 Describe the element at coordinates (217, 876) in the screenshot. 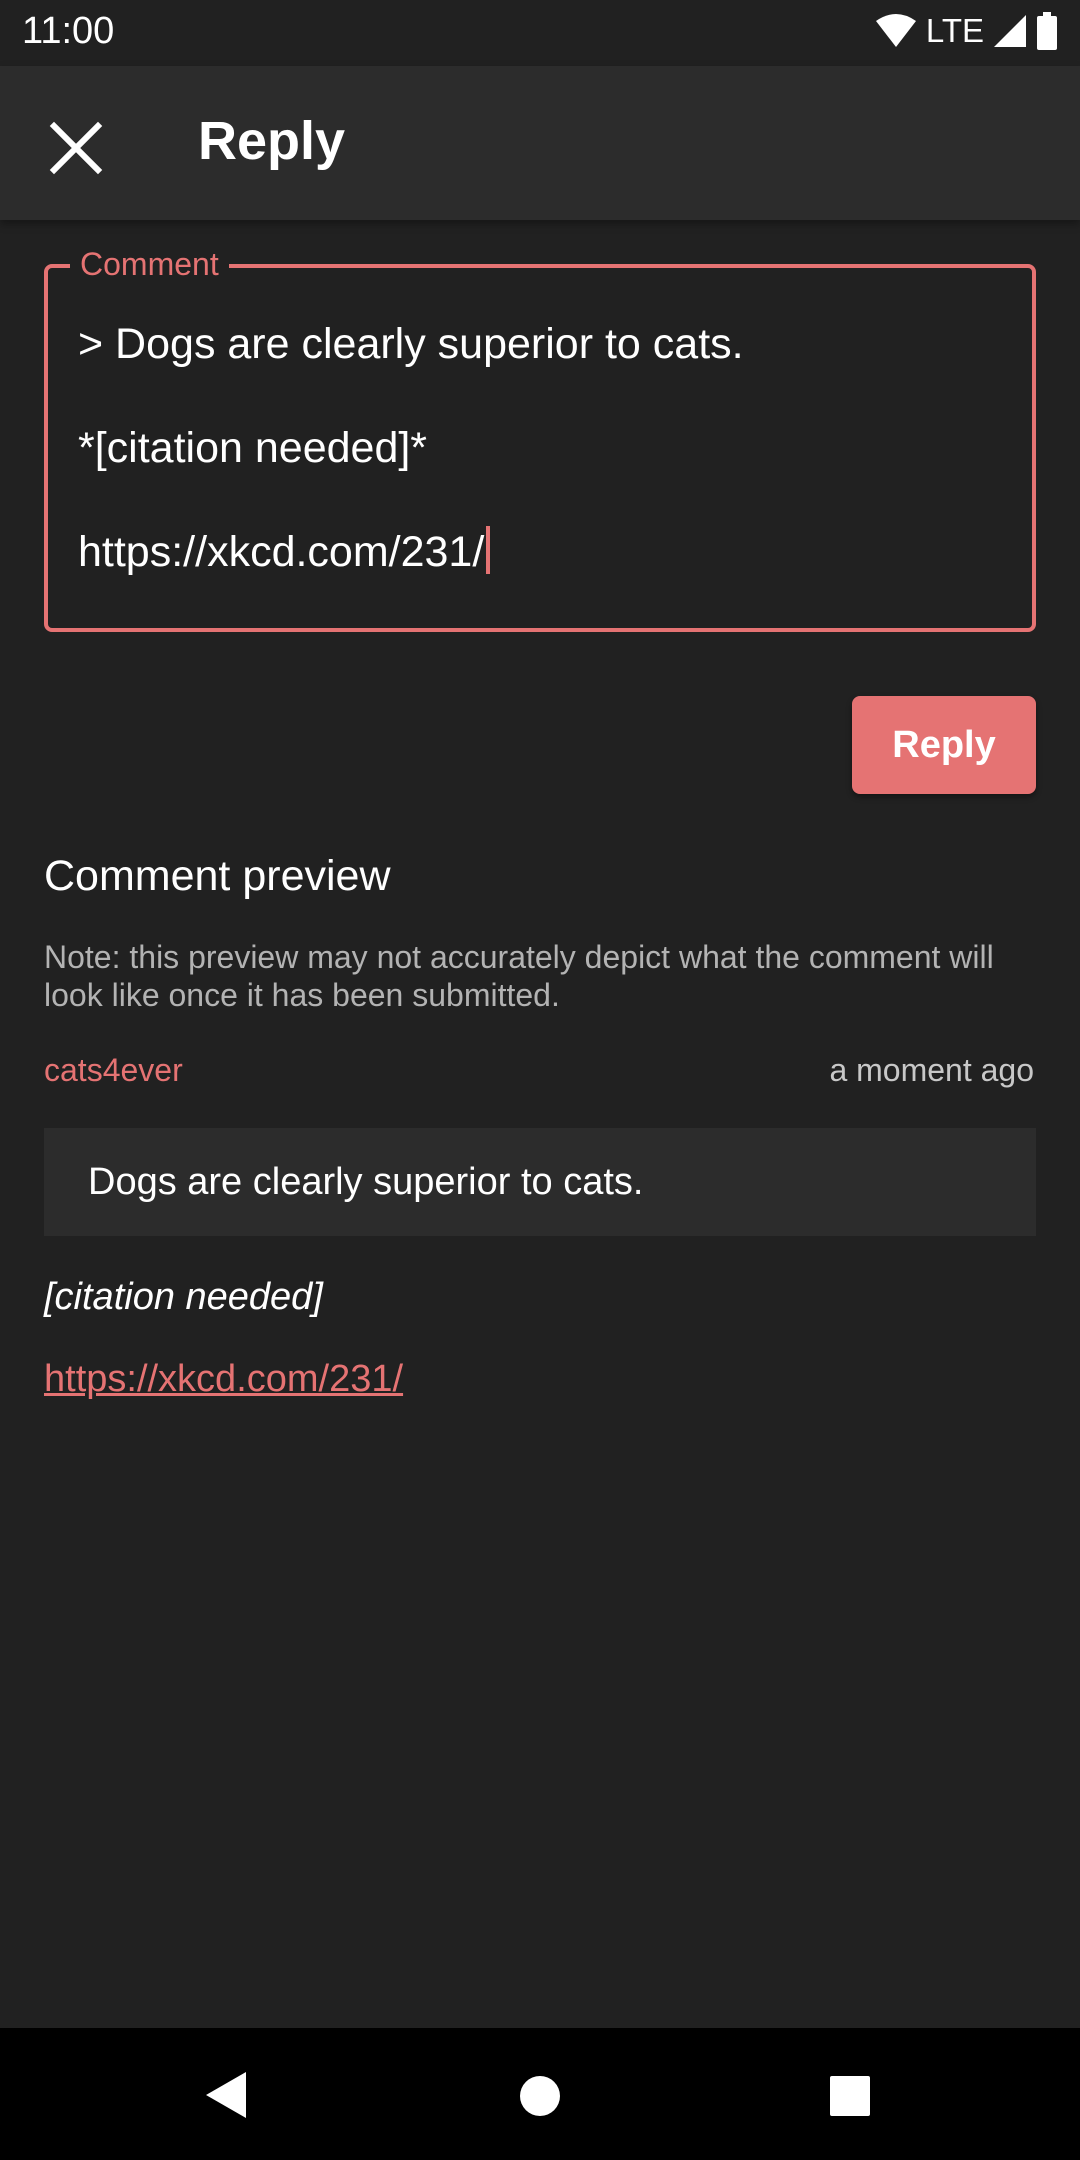

I see `preview-heading: Comment preview` at that location.